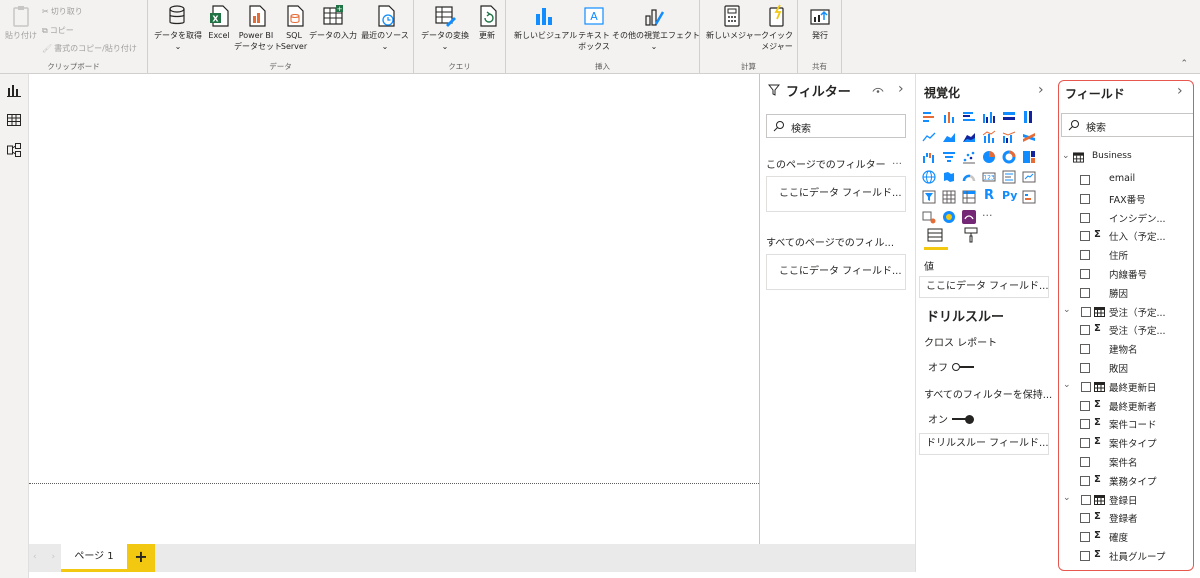  What do you see at coordinates (656, 28) in the screenshot?
I see `more-visuals-button: その他の視覚エフェクト ⌄` at bounding box center [656, 28].